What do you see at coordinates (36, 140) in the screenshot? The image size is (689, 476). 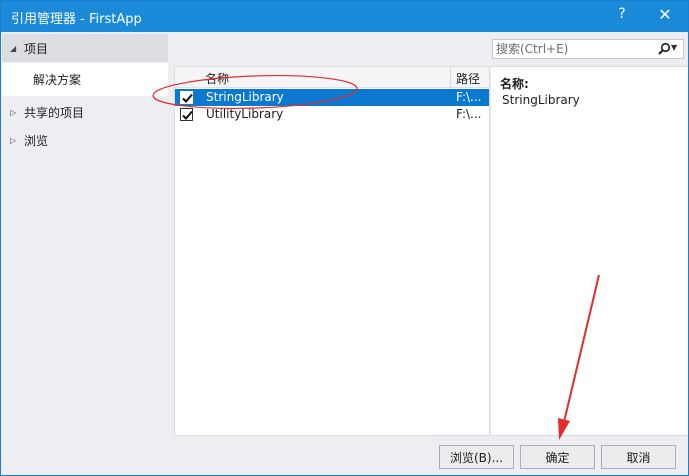 I see `nav-item-browse-label: 浏览` at bounding box center [36, 140].